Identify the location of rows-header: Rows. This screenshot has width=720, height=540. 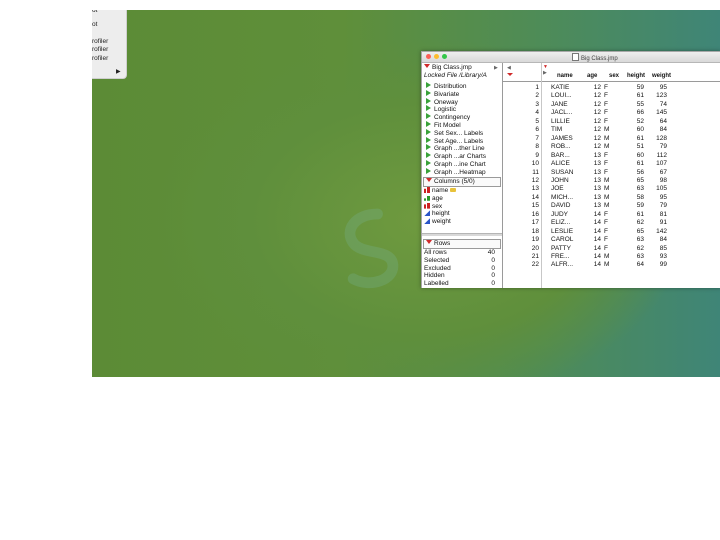
(462, 244).